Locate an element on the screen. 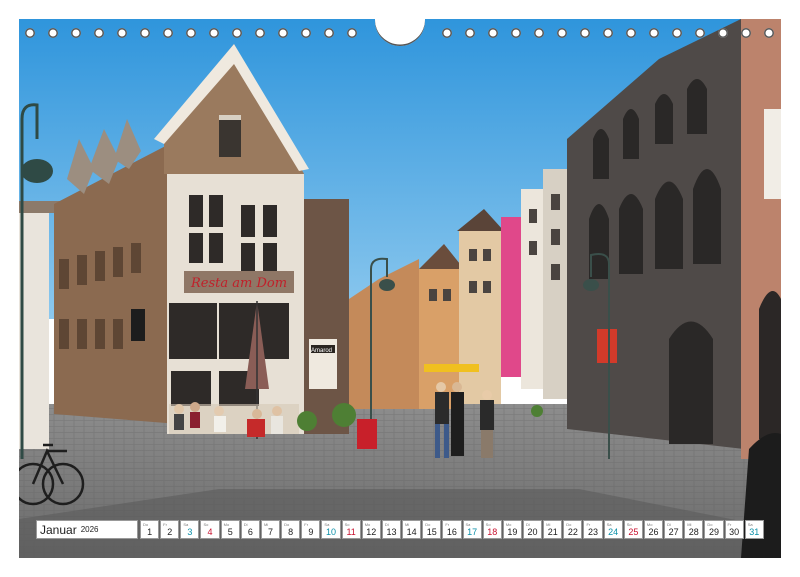 The image size is (800, 577). day-cell: Fr 30 is located at coordinates (734, 529).